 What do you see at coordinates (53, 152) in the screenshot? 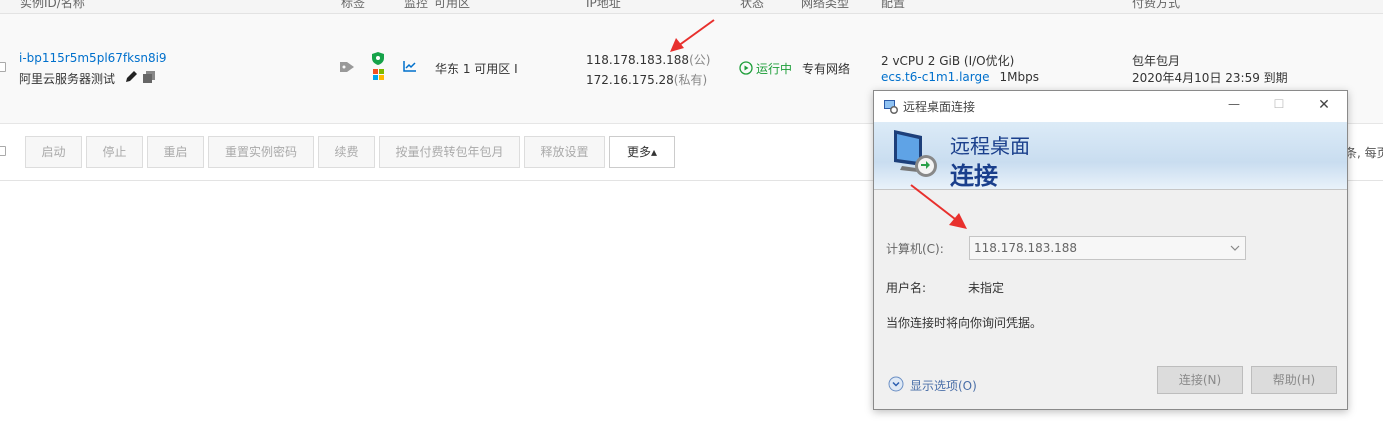
I see `start-button: 启动` at bounding box center [53, 152].